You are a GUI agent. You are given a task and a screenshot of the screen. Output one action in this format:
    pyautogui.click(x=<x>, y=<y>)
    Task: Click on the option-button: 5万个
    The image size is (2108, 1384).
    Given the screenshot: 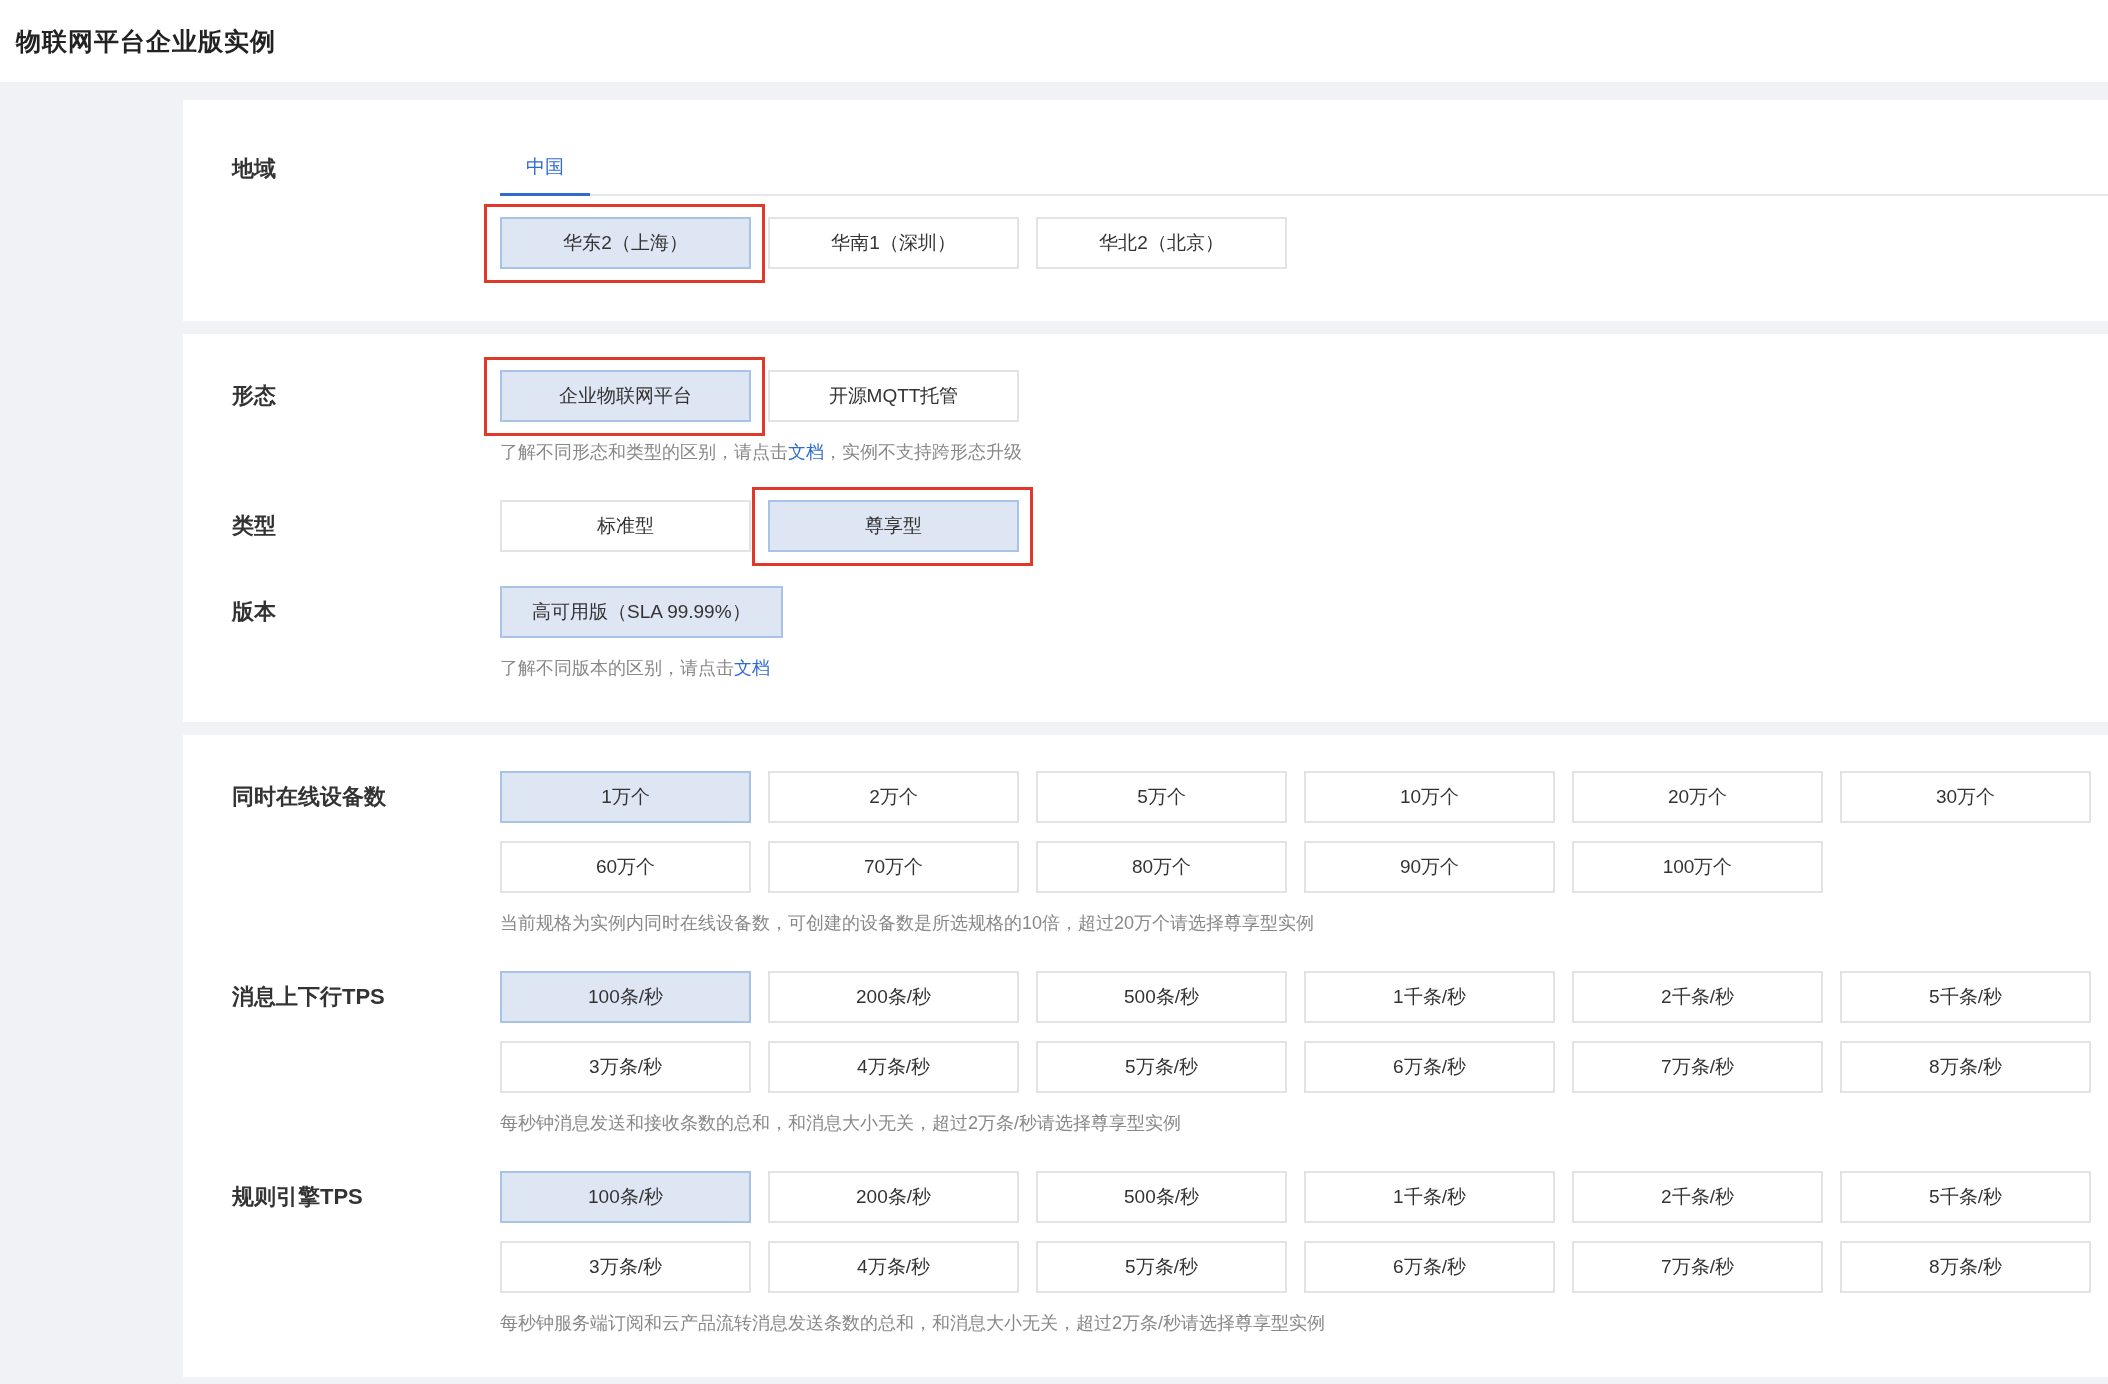 What is the action you would take?
    pyautogui.click(x=1161, y=797)
    